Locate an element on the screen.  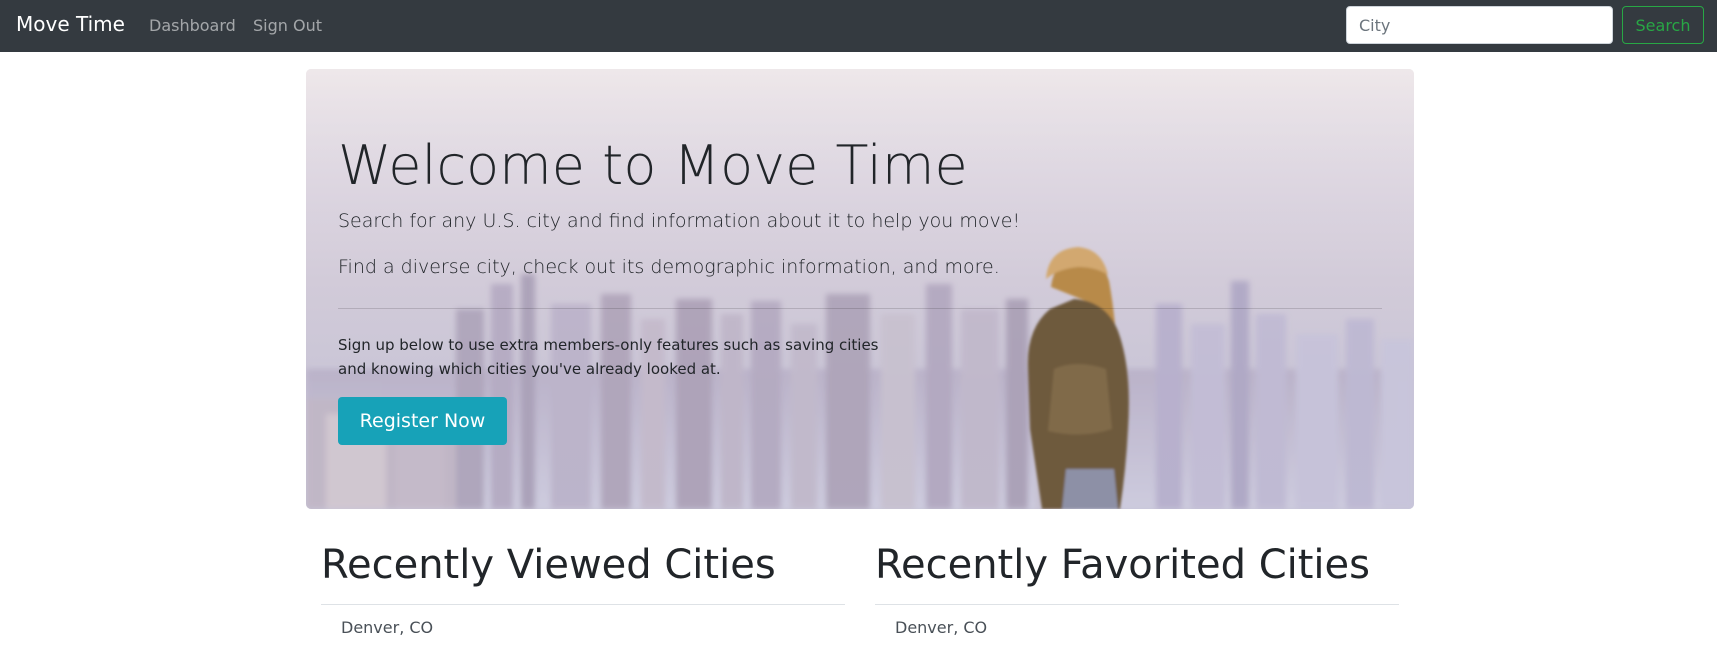
recently-favorited-title: Recently Favorited Cities is located at coordinates (1122, 565).